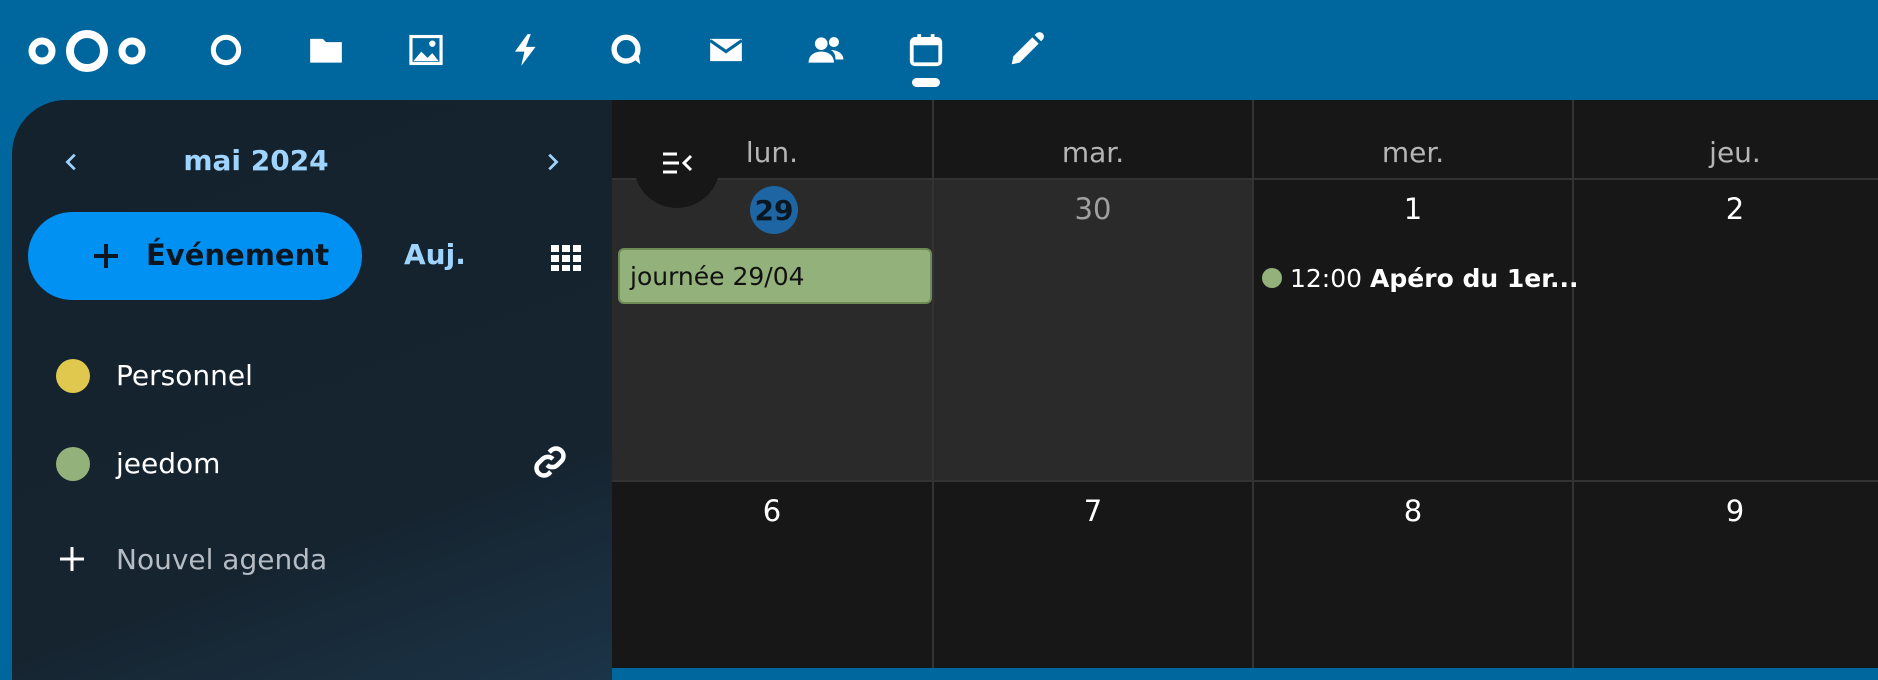 The width and height of the screenshot is (1878, 680). I want to click on month-navigator: mai 2024, so click(312, 162).